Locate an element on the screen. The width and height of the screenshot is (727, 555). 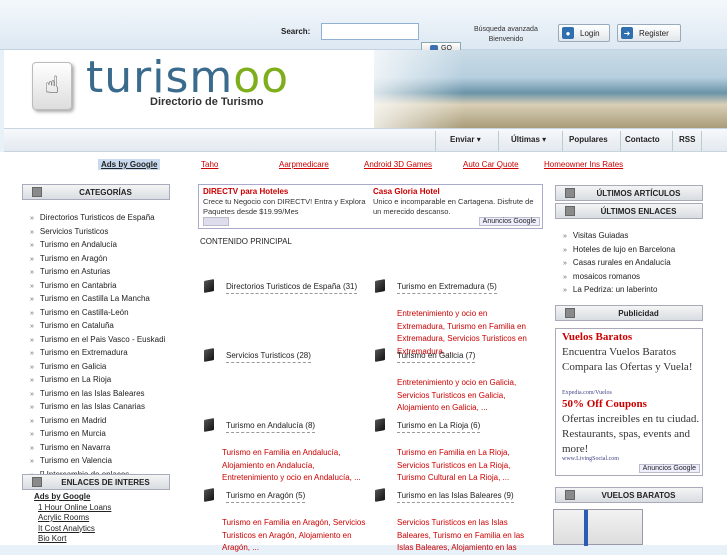
recent-link: Hoteles de lujo en Barcelona is located at coordinates (619, 251).